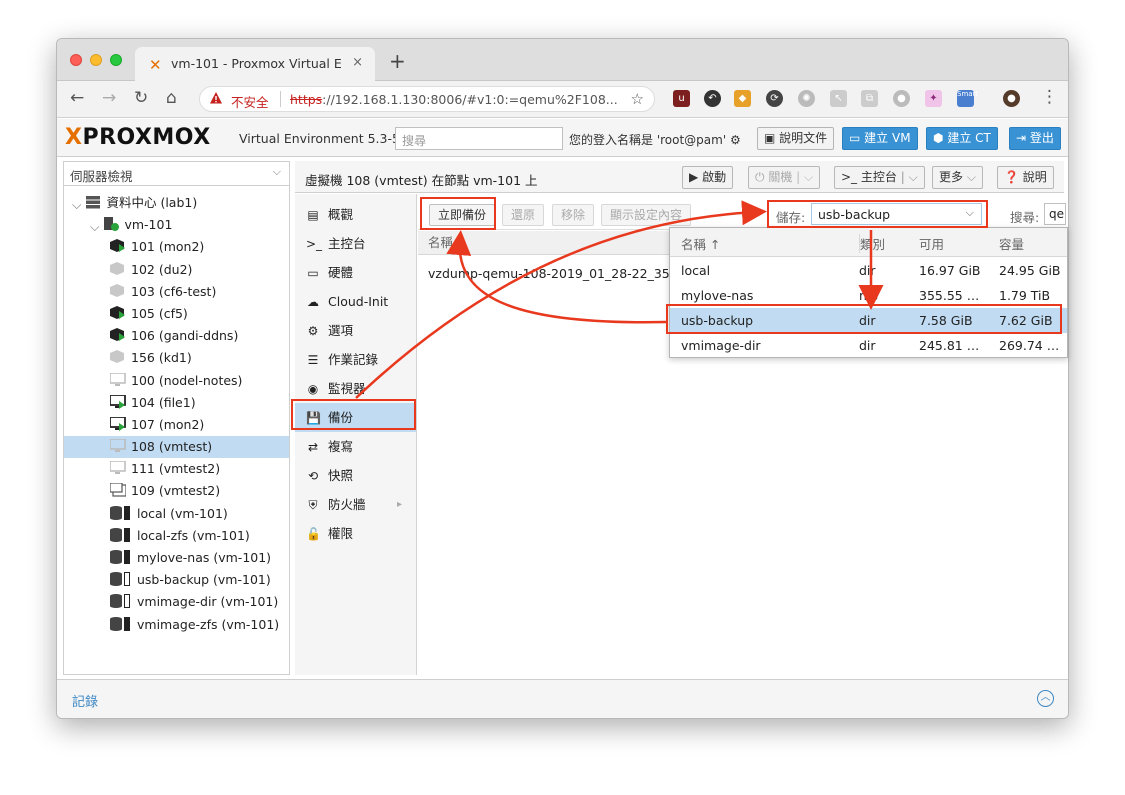  I want to click on ublock-extension-icon: u, so click(681, 98).